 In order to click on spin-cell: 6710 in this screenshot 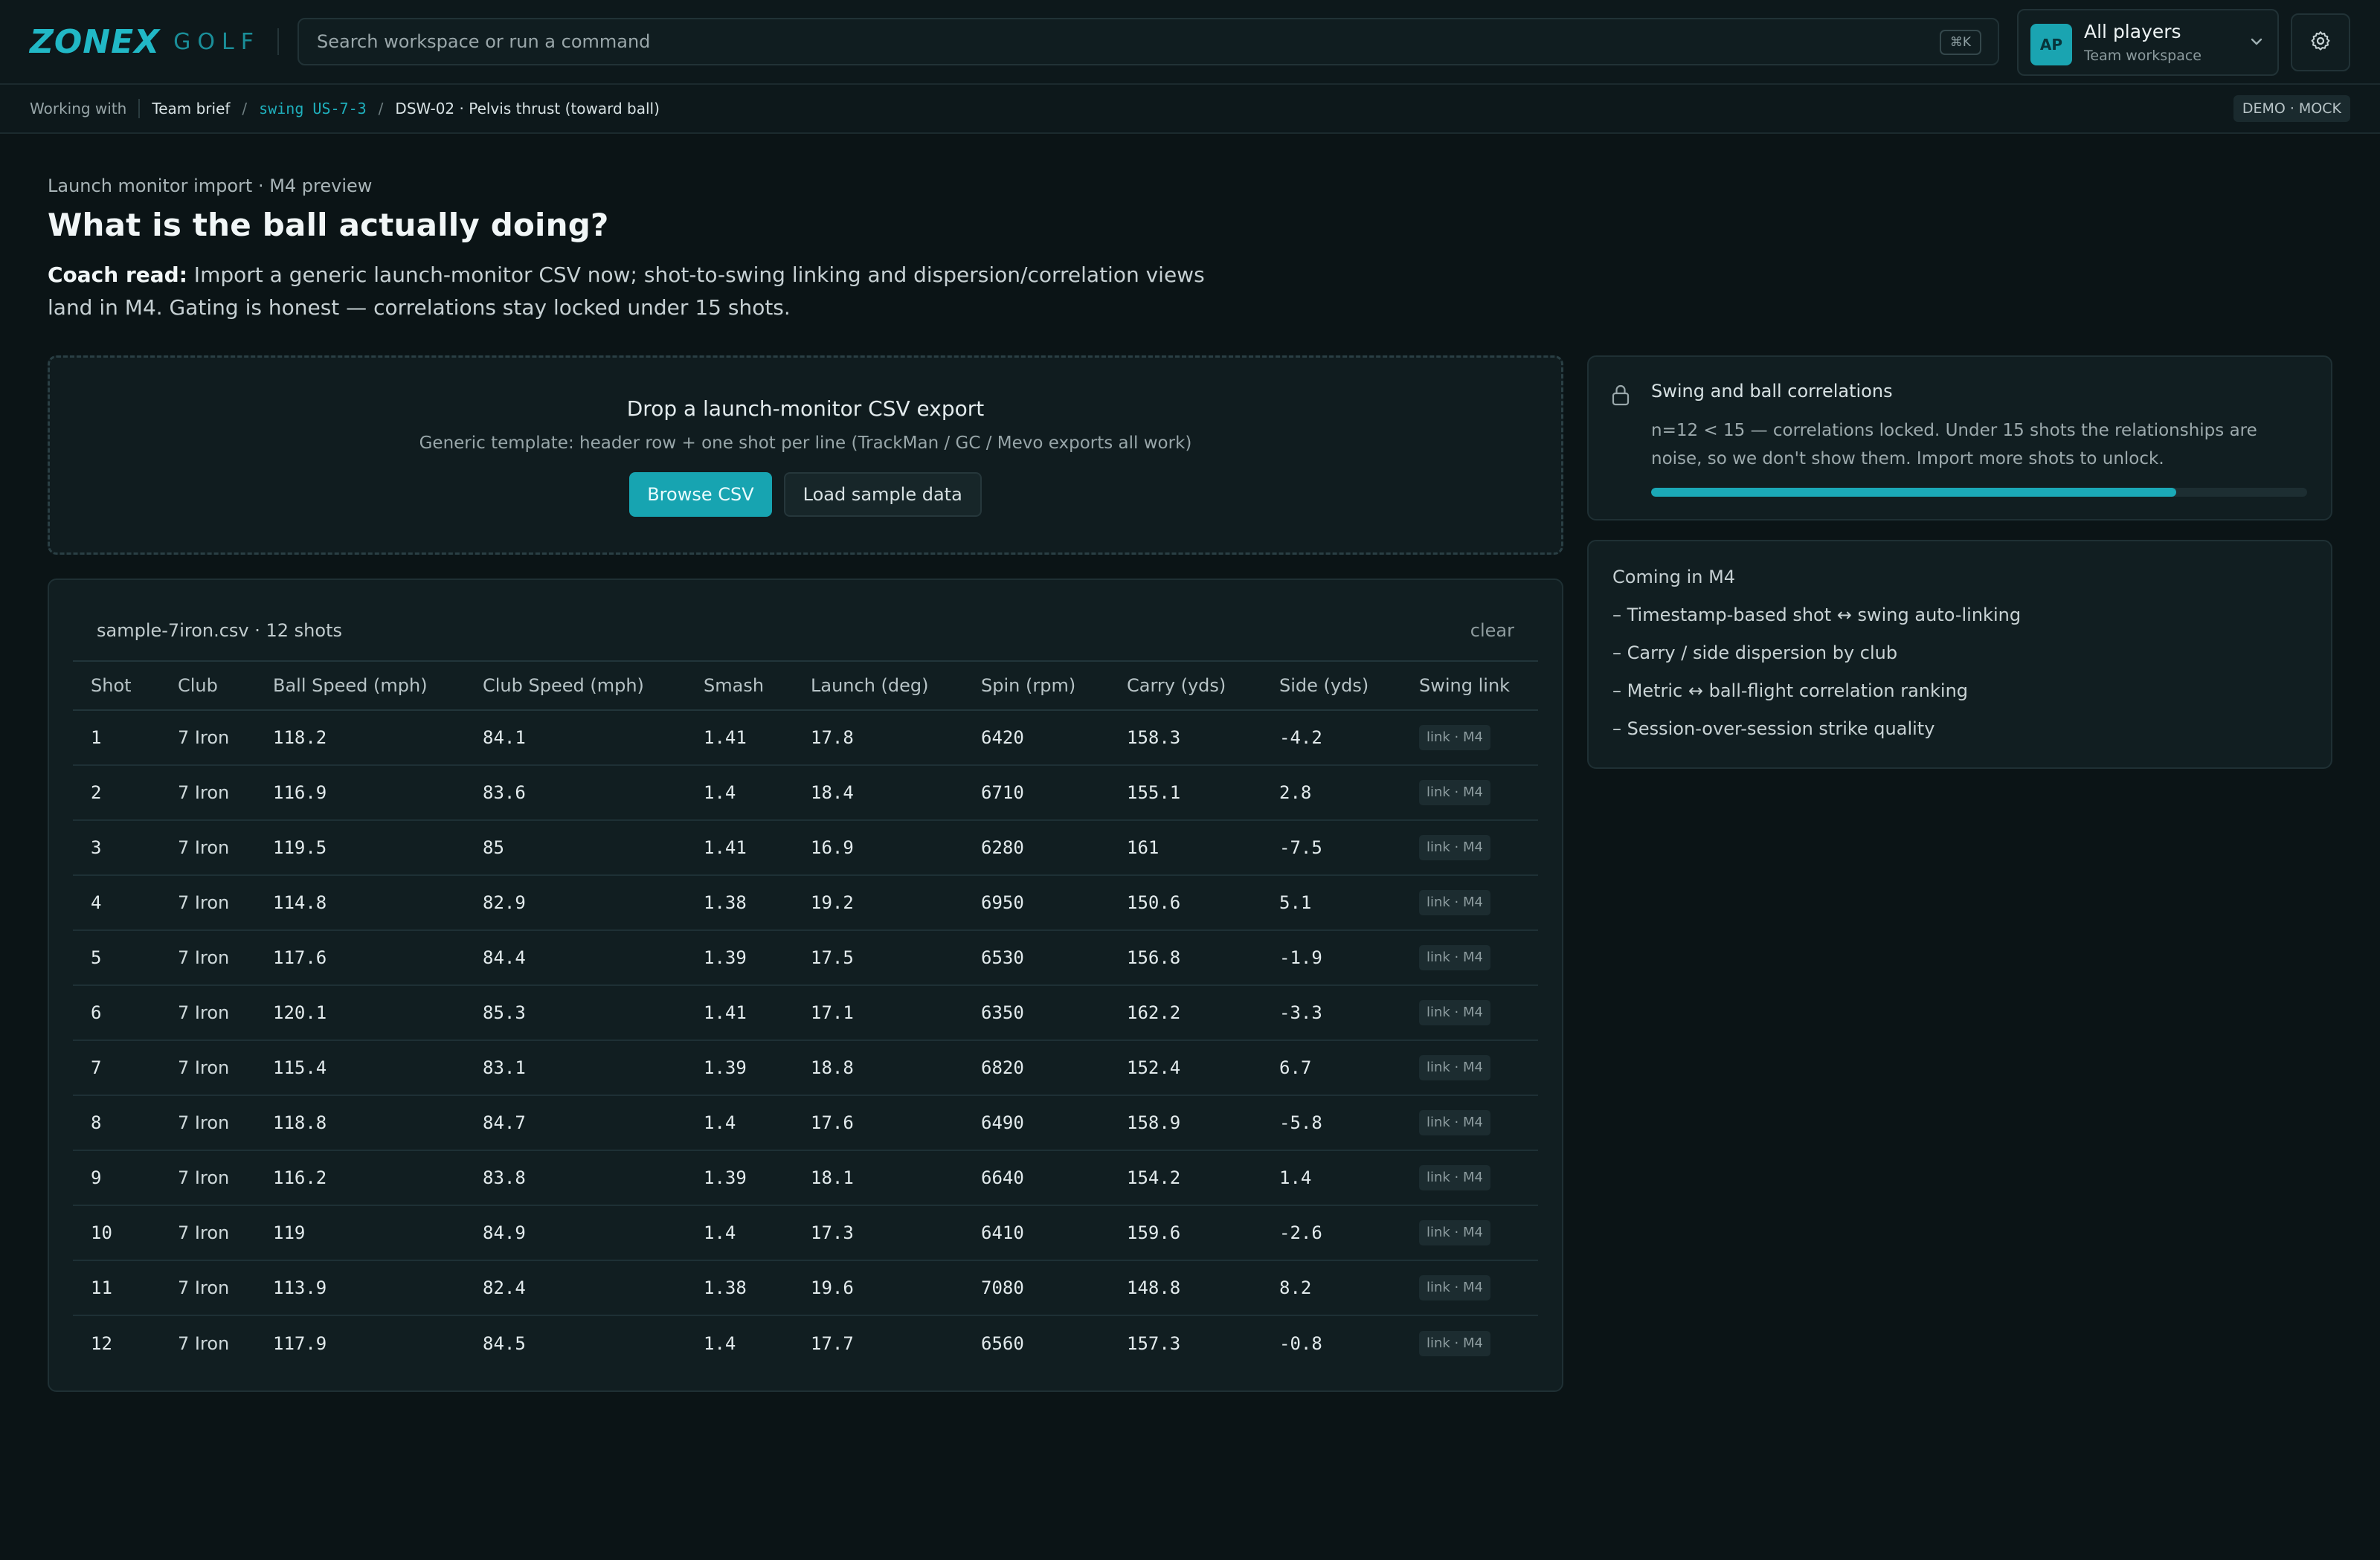, I will do `click(1036, 793)`.